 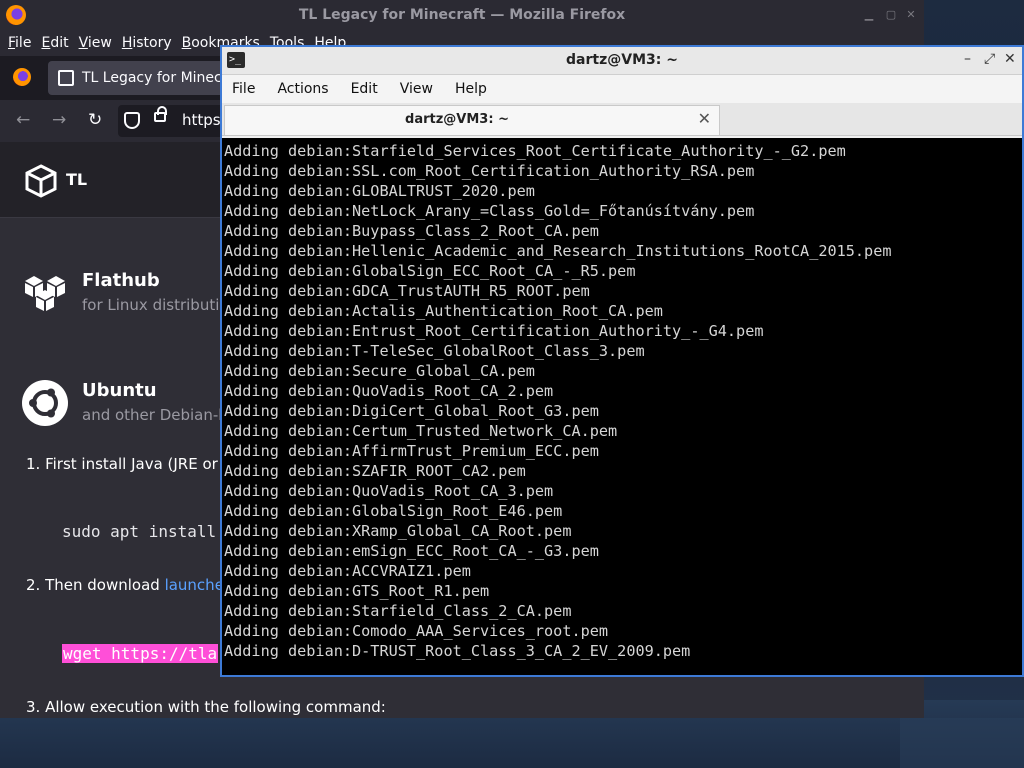 I want to click on terminal-line: Adding debian:Starfield_Class_2_CA.pem, so click(x=398, y=611).